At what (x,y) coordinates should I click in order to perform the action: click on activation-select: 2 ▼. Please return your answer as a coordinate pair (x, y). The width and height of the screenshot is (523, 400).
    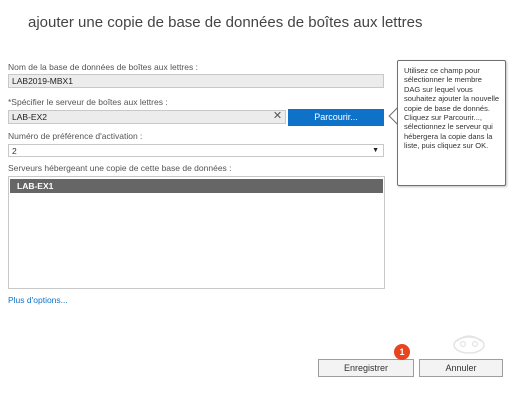
    Looking at the image, I should click on (196, 150).